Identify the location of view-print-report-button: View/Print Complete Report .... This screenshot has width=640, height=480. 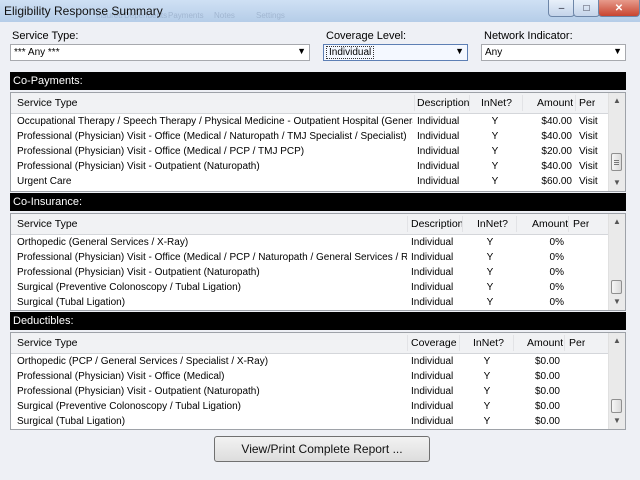
(322, 449).